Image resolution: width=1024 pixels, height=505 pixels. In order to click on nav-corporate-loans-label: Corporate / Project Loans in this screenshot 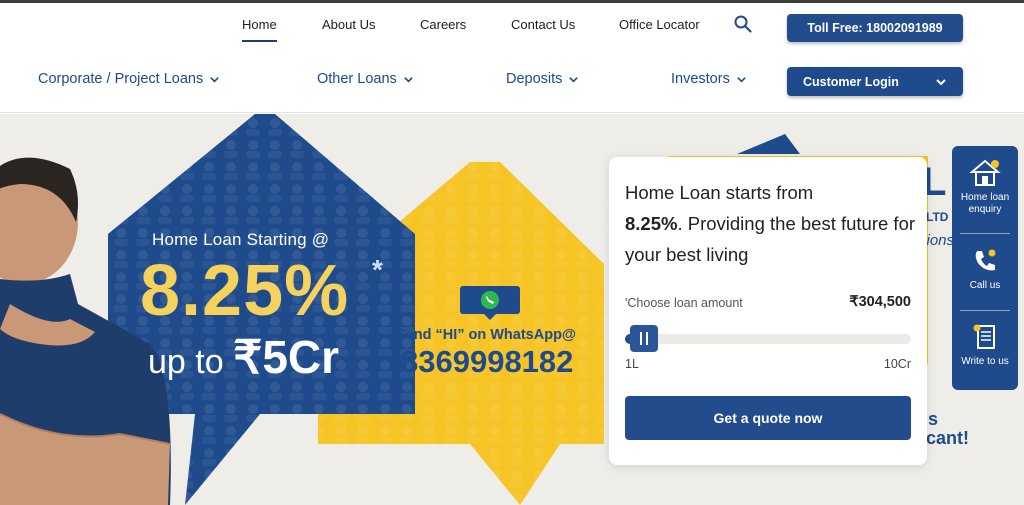, I will do `click(121, 79)`.